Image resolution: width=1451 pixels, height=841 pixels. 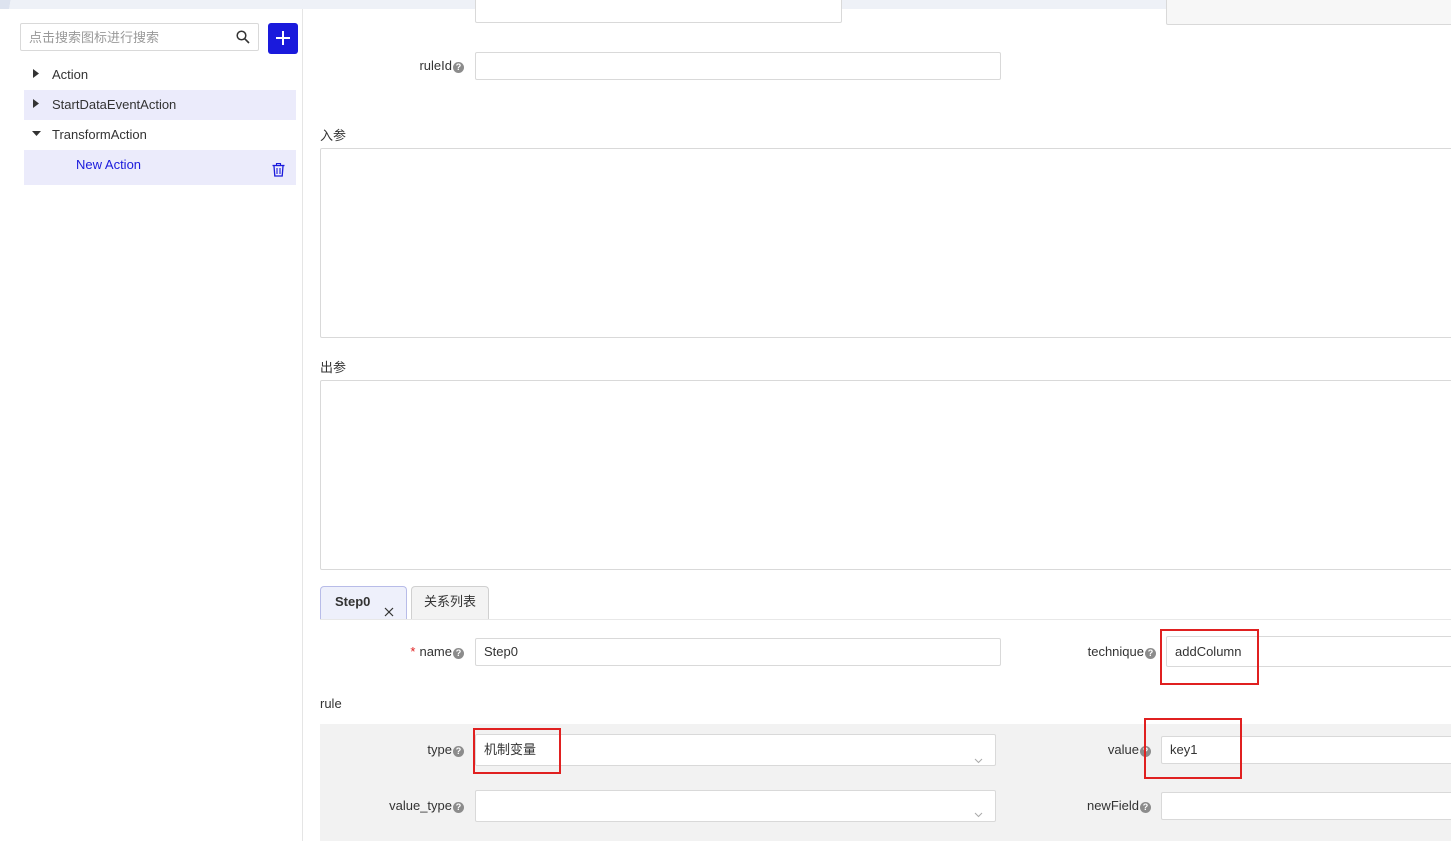 I want to click on search-box, so click(x=139, y=37).